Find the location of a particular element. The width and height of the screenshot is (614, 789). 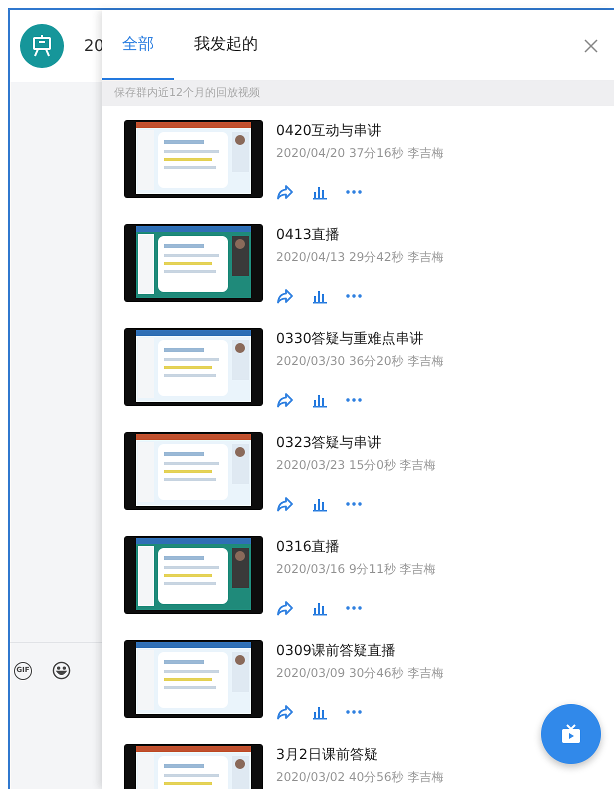

video-title: 0323答疑与串讲 is located at coordinates (356, 443).